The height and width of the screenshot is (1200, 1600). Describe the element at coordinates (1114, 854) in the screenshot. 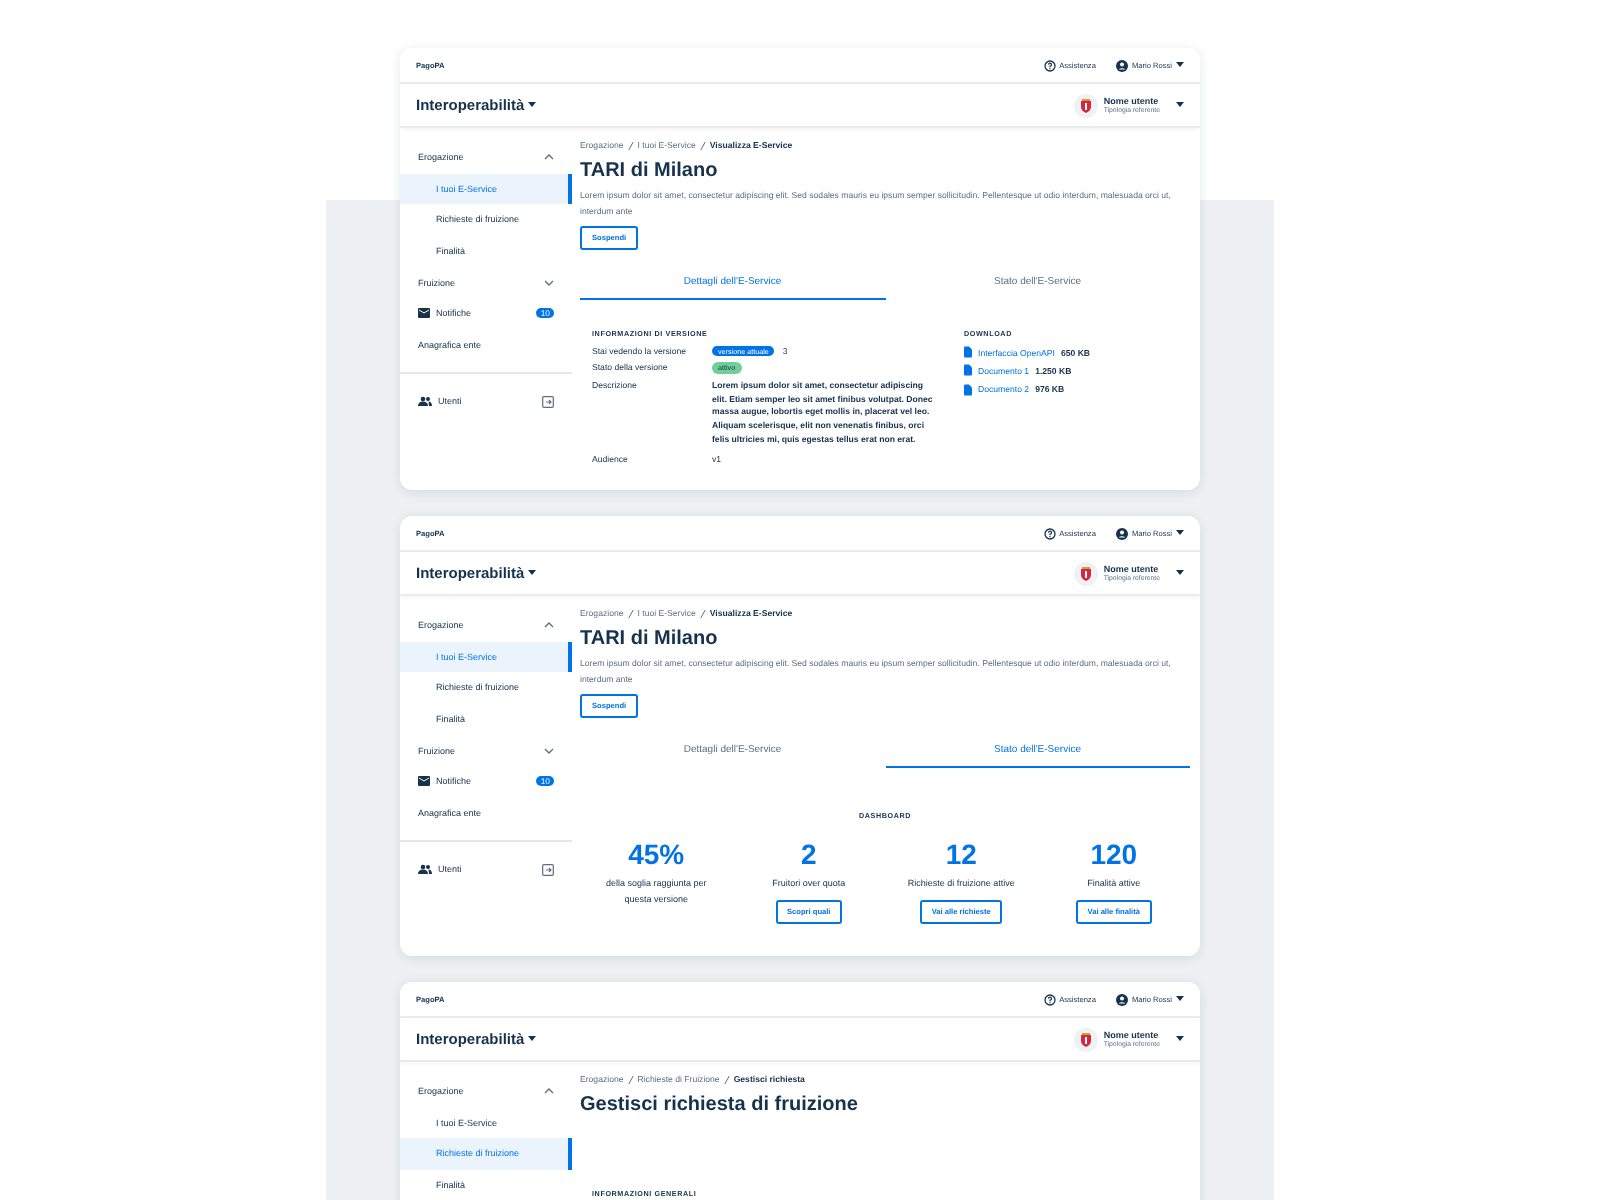

I see `stat-value: 120` at that location.